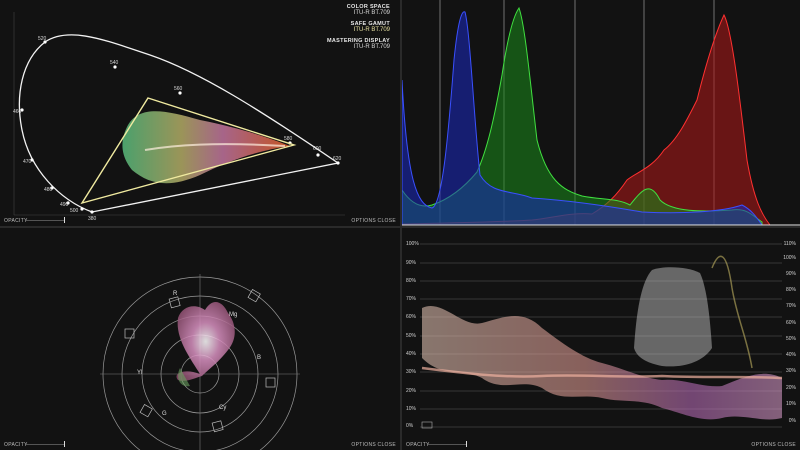 This screenshot has height=450, width=800. What do you see at coordinates (790, 388) in the screenshot?
I see `right-tick: 20%` at bounding box center [790, 388].